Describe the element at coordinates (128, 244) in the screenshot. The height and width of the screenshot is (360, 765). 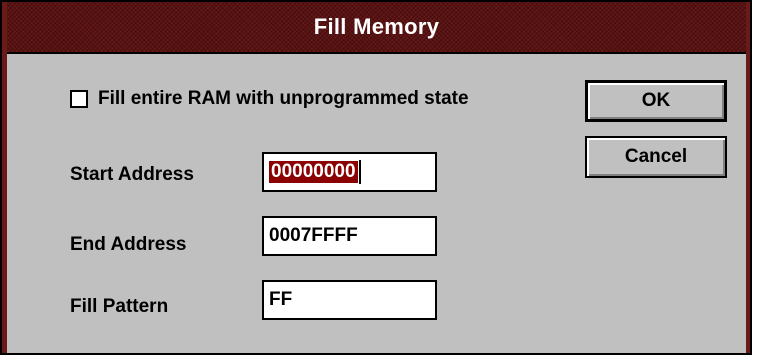
I see `end-address-label: End Address` at that location.